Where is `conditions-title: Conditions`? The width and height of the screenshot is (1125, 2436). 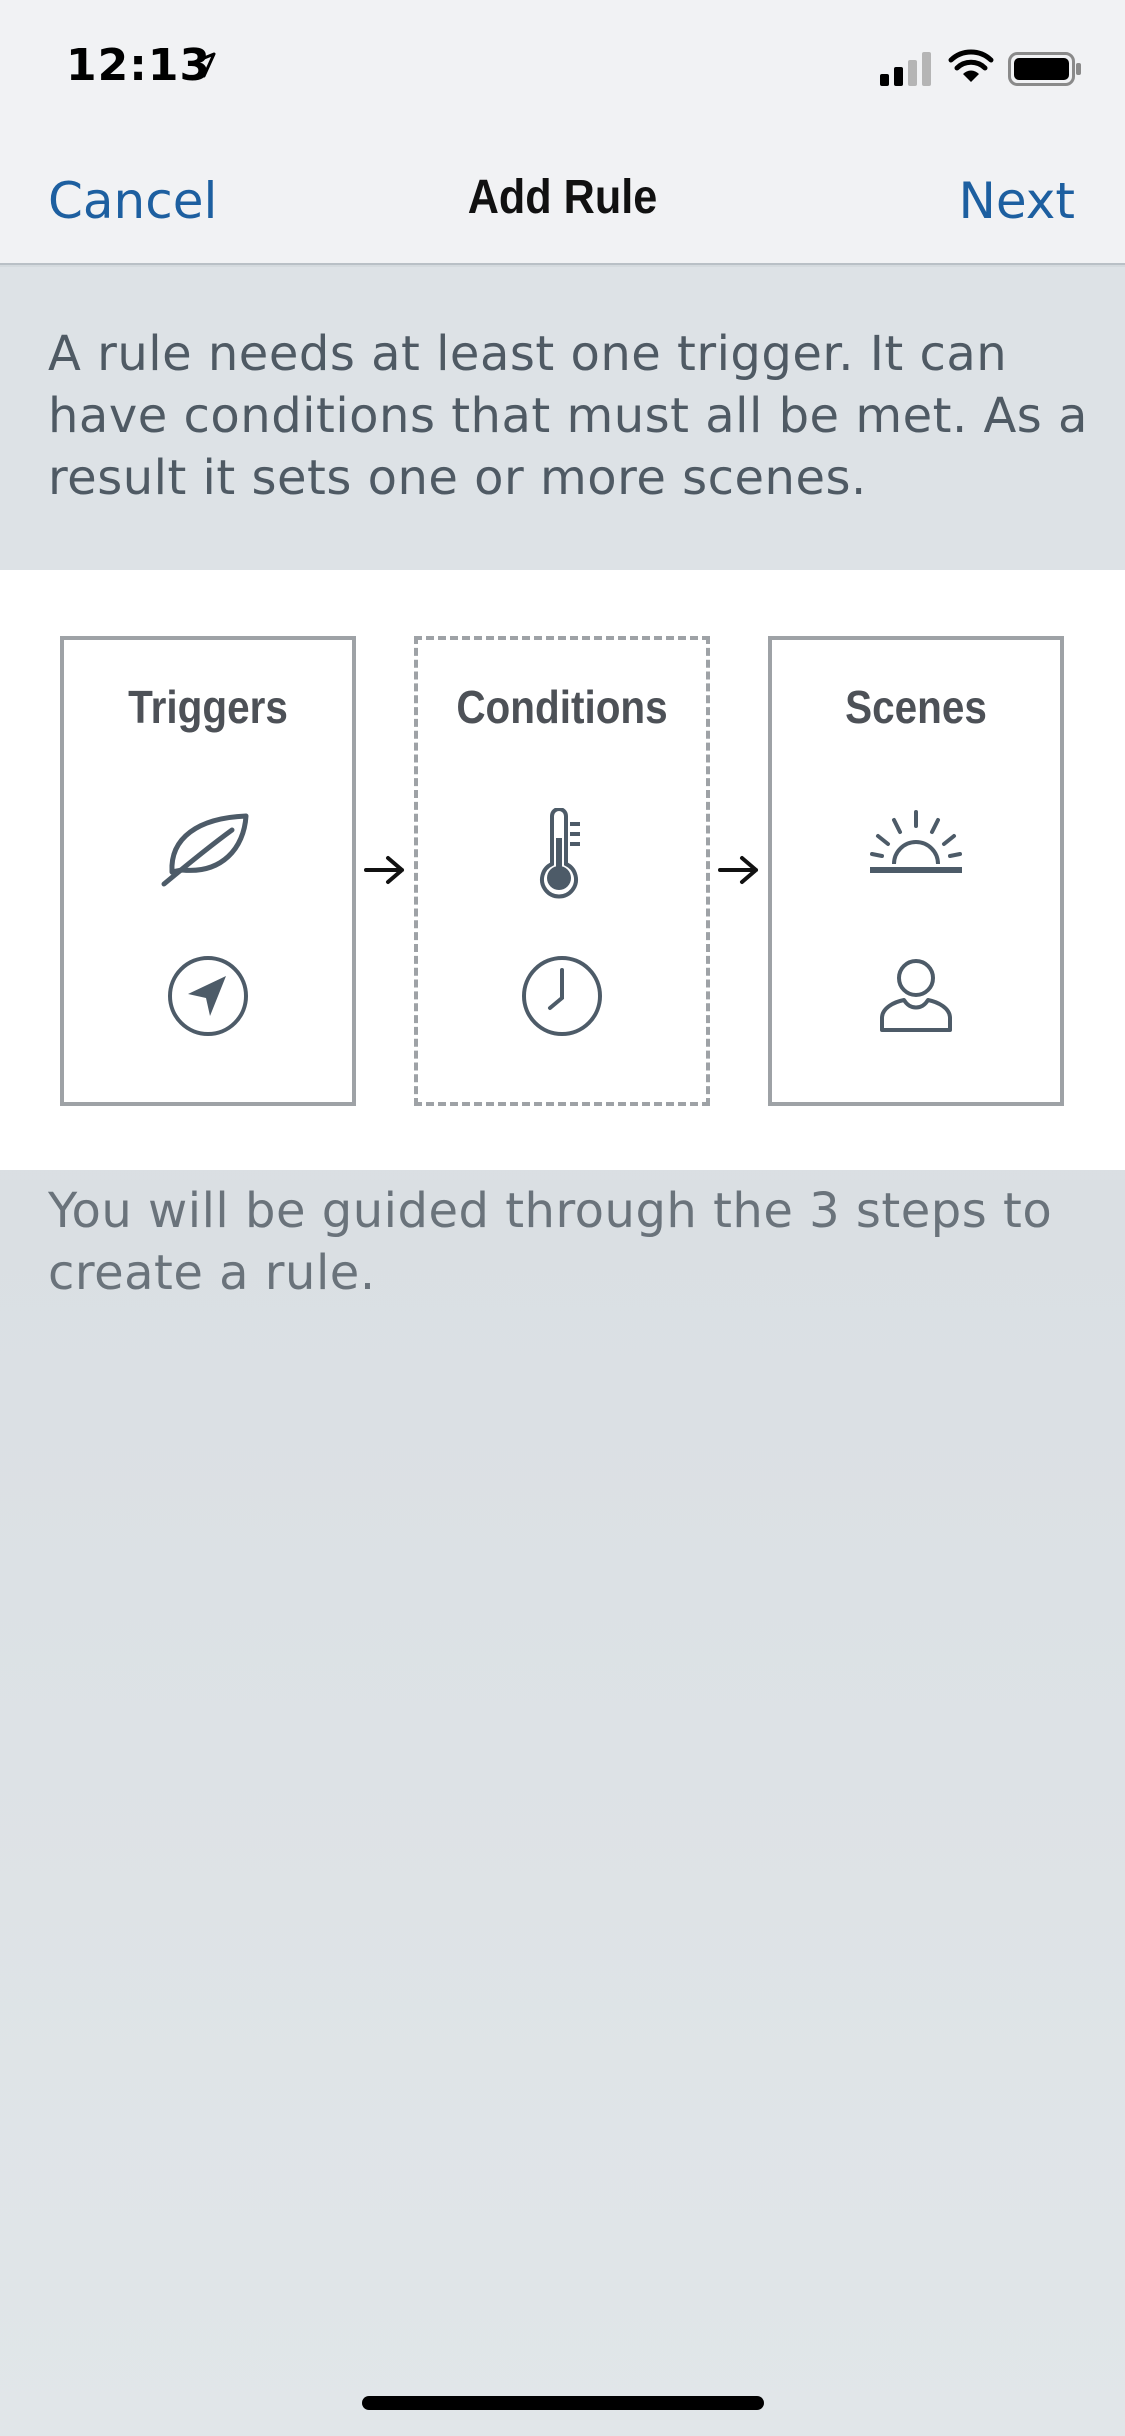 conditions-title: Conditions is located at coordinates (562, 707).